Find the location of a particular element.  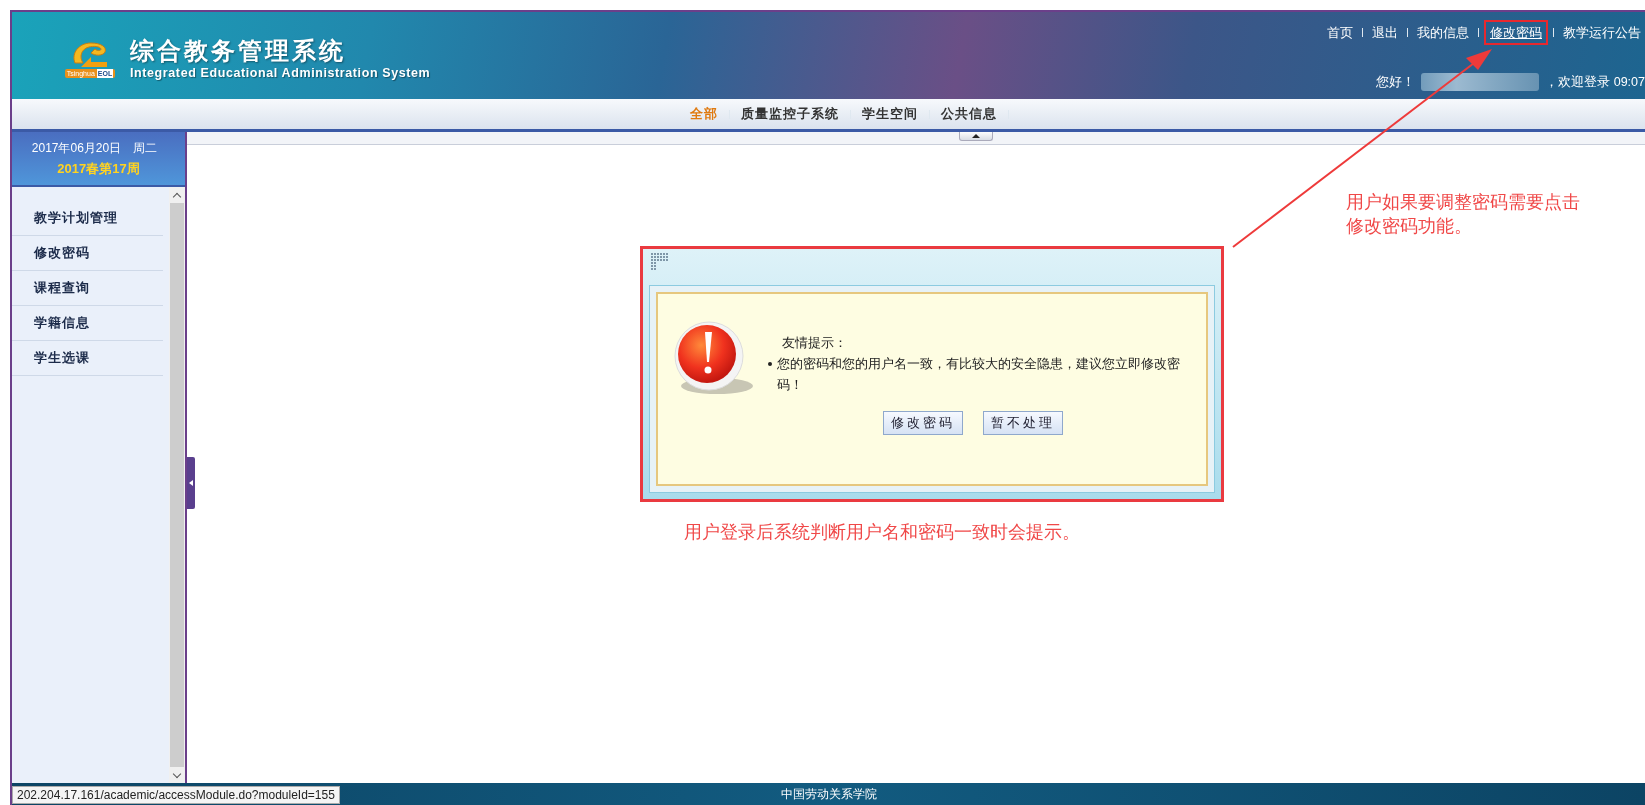

greeting-text: 您好！ is located at coordinates (1396, 82).